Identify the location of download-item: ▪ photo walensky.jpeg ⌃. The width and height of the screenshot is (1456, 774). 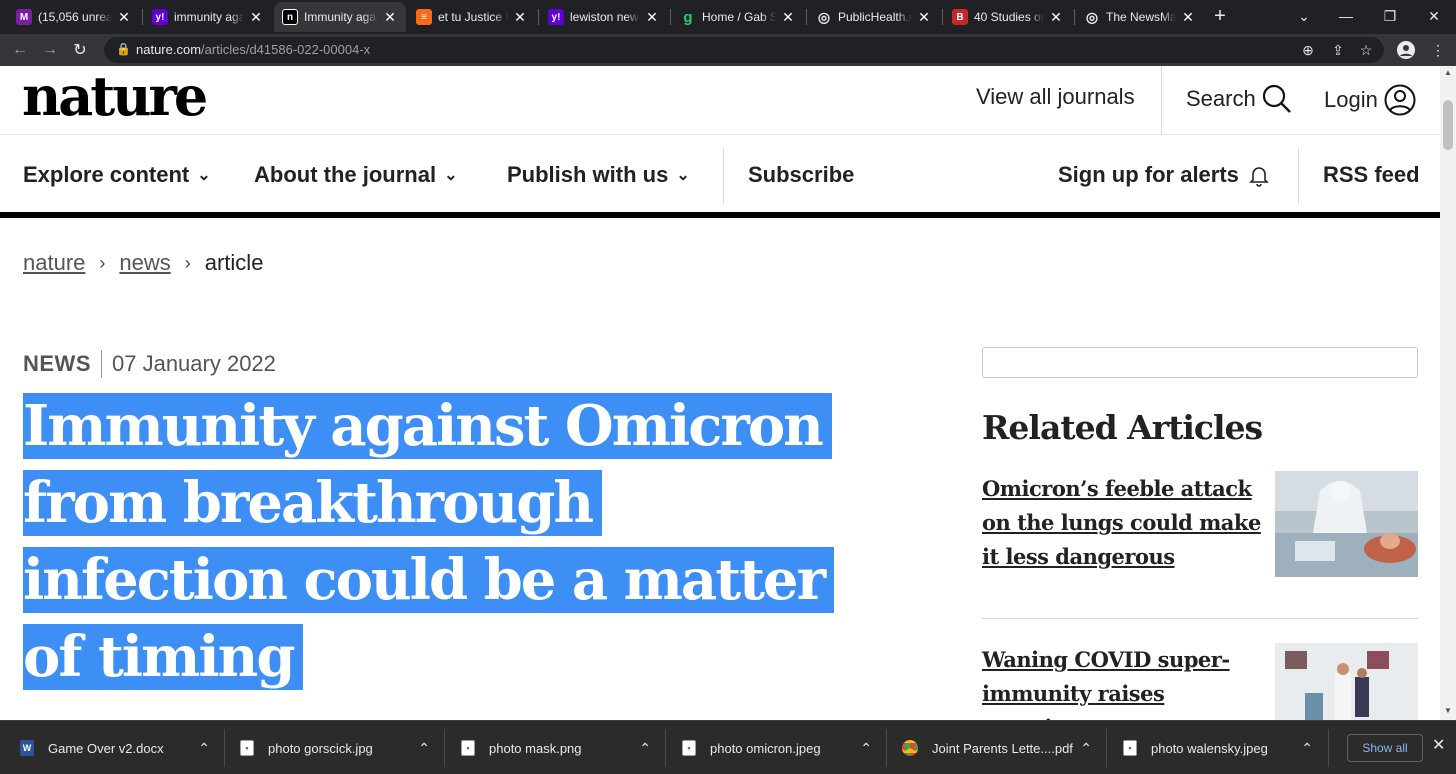
(1223, 747).